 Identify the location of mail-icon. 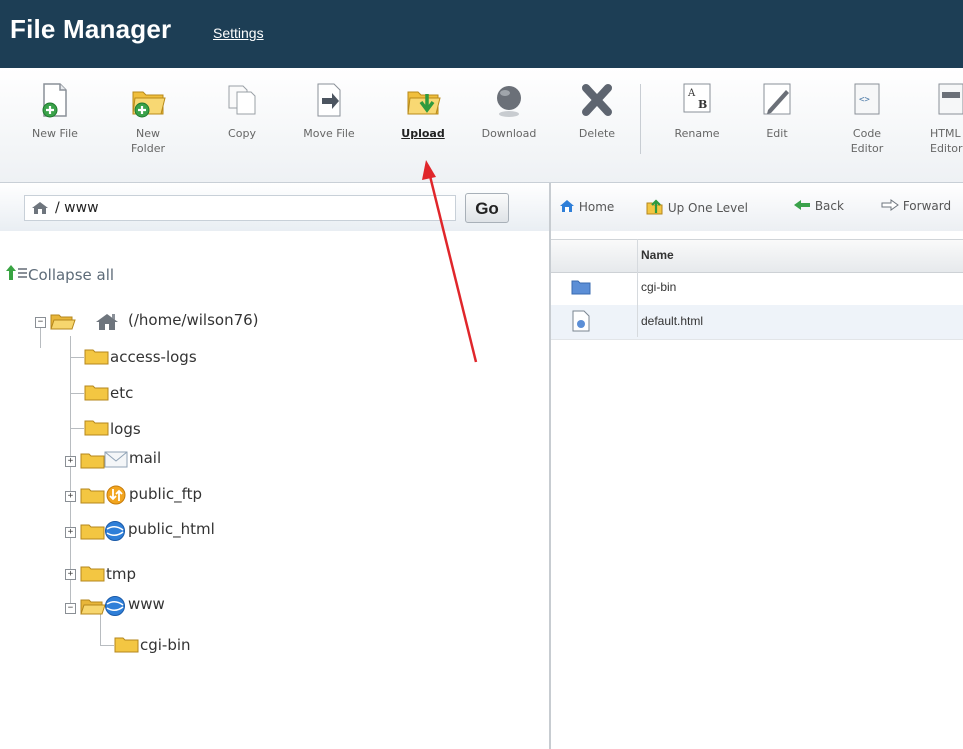
(116, 459).